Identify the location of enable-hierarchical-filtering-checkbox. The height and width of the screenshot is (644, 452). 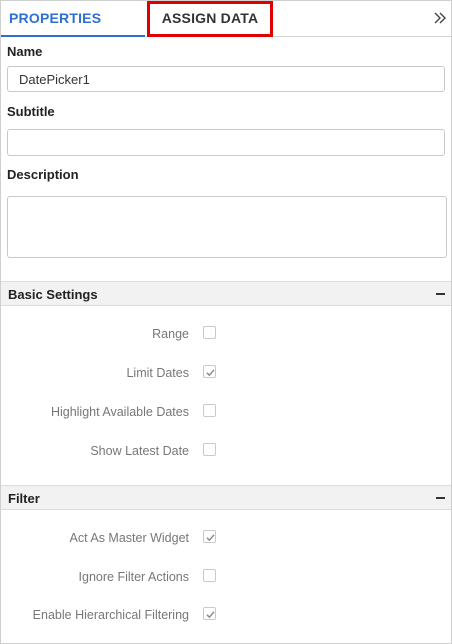
(209, 613).